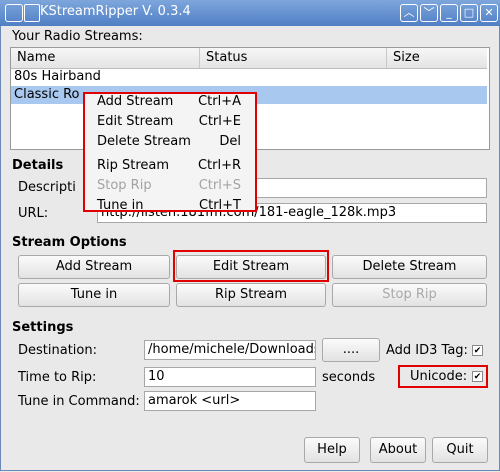 The height and width of the screenshot is (472, 500). Describe the element at coordinates (219, 101) in the screenshot. I see `menu-item-shortcut: Ctrl+A` at that location.